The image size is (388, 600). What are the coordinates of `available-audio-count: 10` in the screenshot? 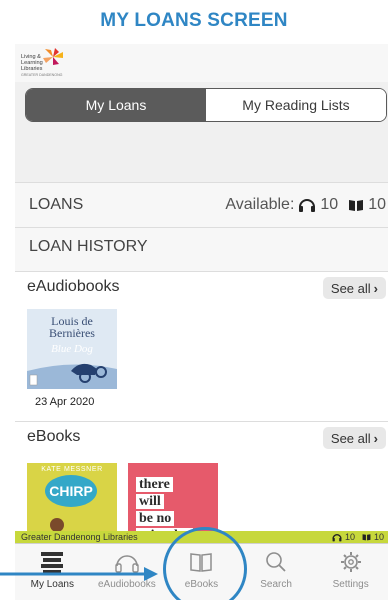 It's located at (329, 204).